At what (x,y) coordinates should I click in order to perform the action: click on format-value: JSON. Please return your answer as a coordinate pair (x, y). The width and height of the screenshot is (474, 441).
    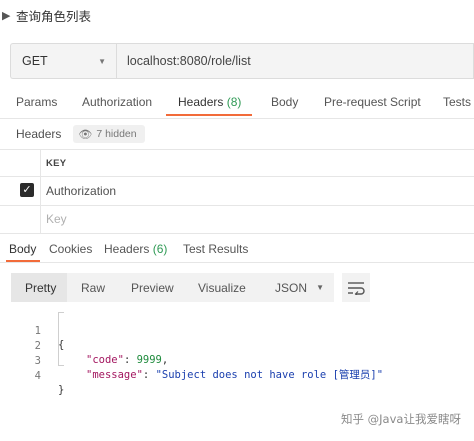
    Looking at the image, I should click on (291, 287).